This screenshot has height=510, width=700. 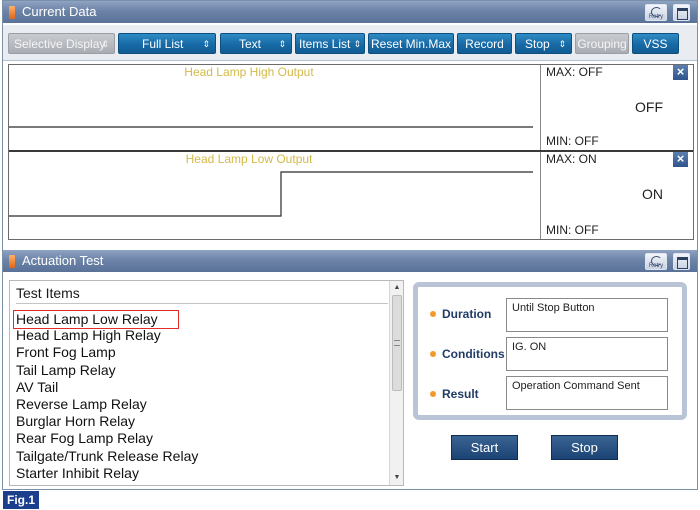 I want to click on items-list-label: Items List, so click(x=325, y=44).